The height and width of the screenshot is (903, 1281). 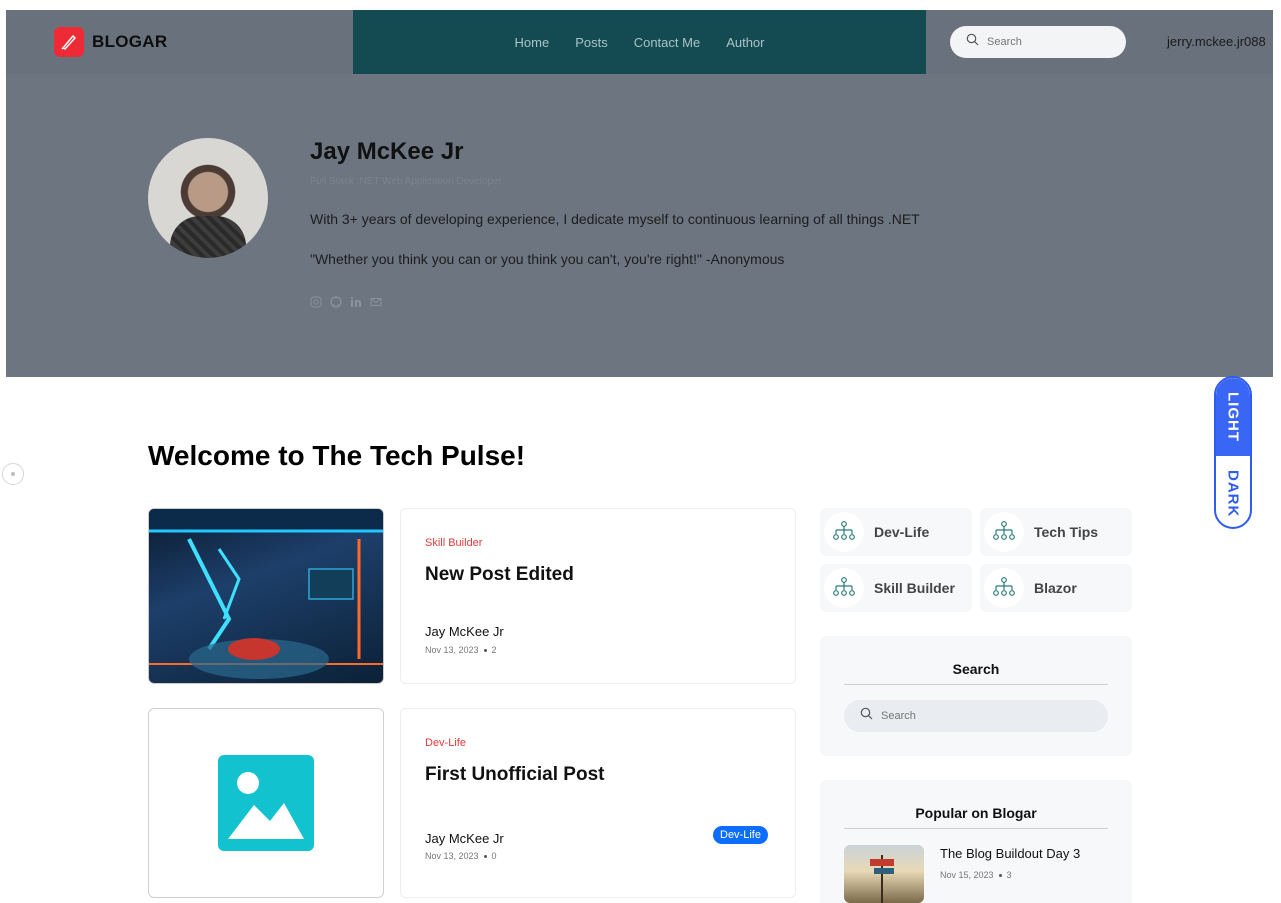 I want to click on sidebar-search-widget: Search, so click(x=976, y=696).